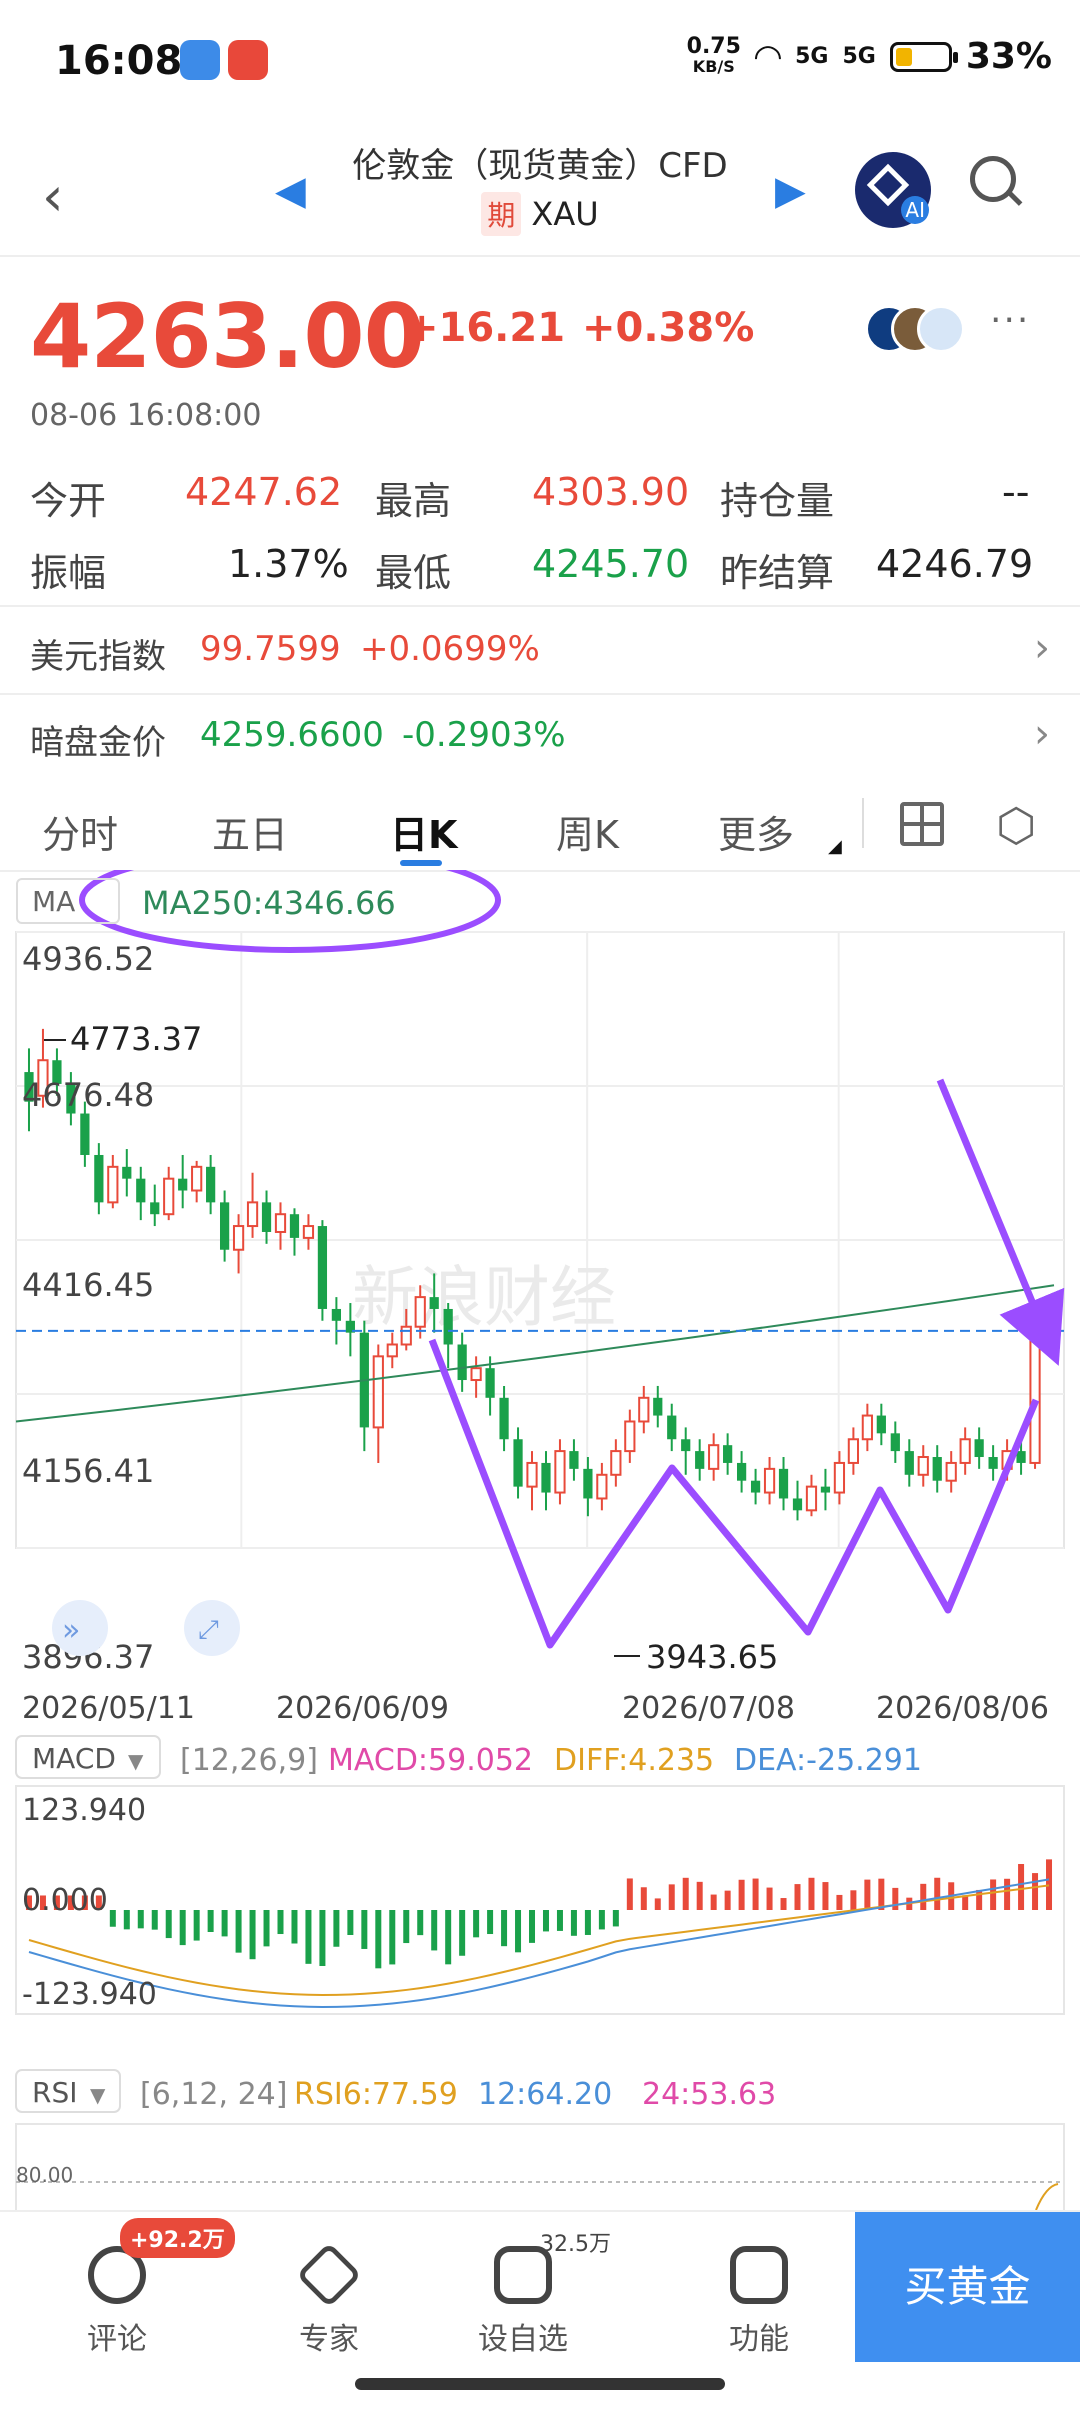 This screenshot has height=2416, width=1080. Describe the element at coordinates (611, 564) in the screenshot. I see `stat-value: 4245.70` at that location.